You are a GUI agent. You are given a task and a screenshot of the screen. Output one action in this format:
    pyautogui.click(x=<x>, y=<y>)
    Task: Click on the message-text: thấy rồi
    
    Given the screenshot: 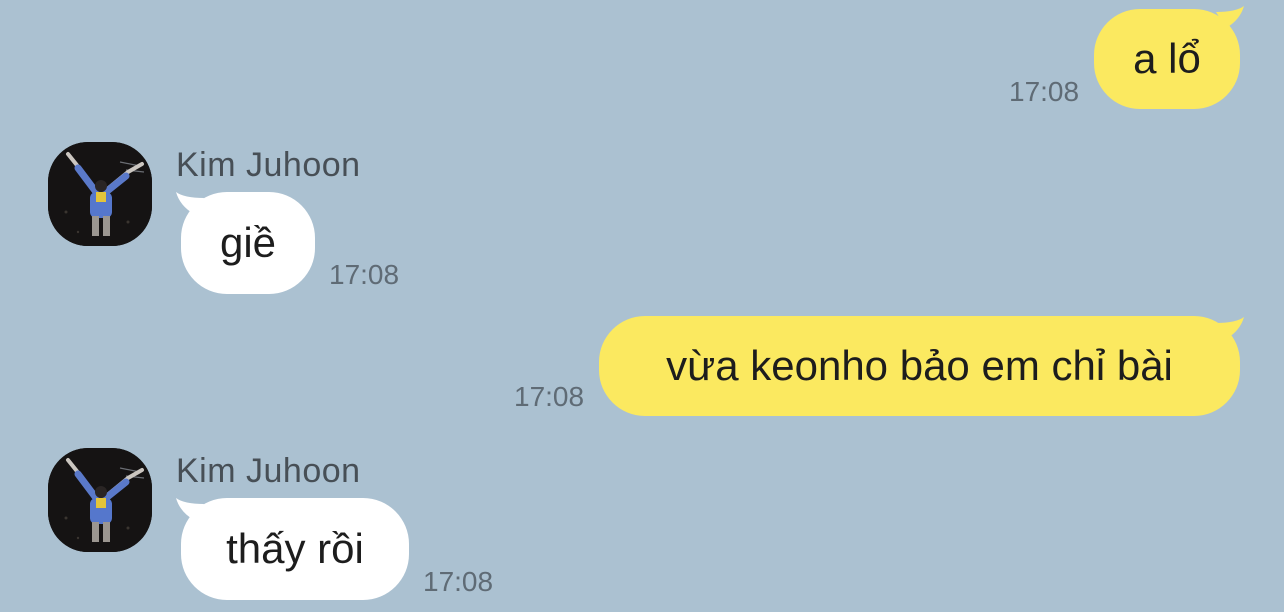 What is the action you would take?
    pyautogui.click(x=295, y=548)
    